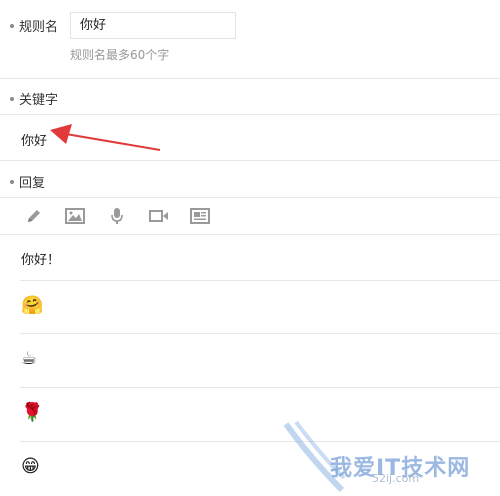  I want to click on reply-section-label: 回复, so click(32, 183).